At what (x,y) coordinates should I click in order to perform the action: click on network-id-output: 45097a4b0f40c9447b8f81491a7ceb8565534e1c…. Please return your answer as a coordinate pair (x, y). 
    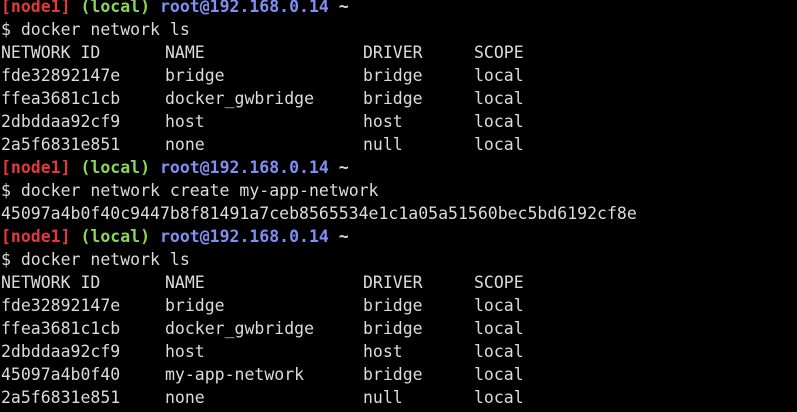
    Looking at the image, I should click on (319, 213).